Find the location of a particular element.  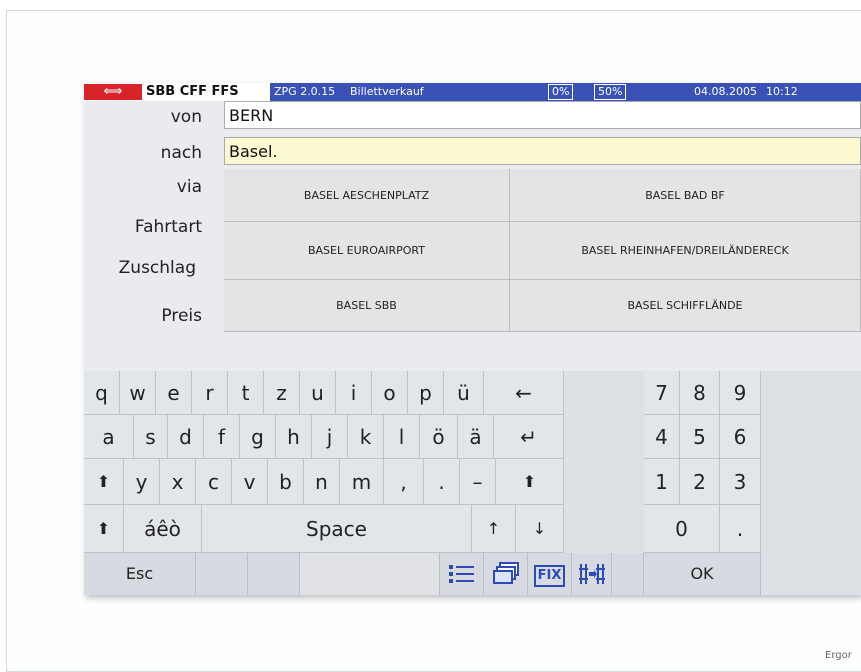

key-comma: , is located at coordinates (404, 482).